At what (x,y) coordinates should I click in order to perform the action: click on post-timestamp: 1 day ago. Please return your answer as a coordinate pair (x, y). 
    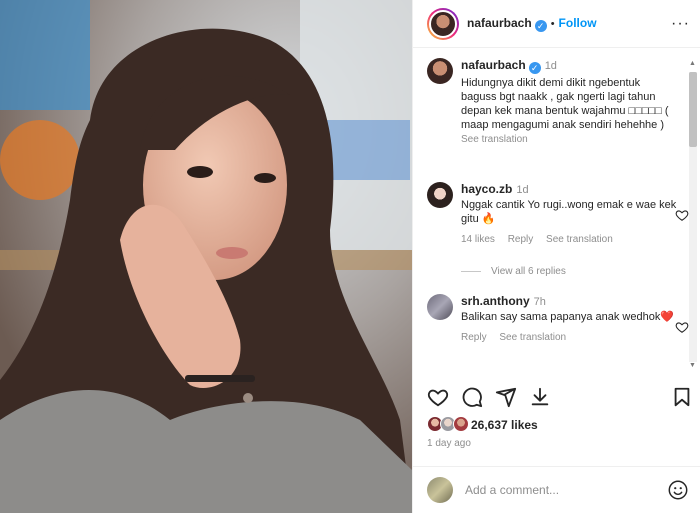
    Looking at the image, I should click on (449, 443).